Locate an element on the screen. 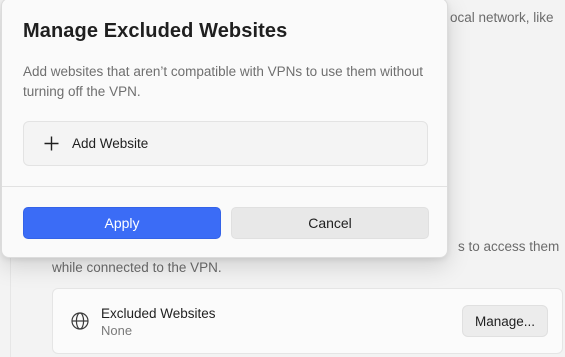  dialog-title: Manage Excluded Websites is located at coordinates (155, 31).